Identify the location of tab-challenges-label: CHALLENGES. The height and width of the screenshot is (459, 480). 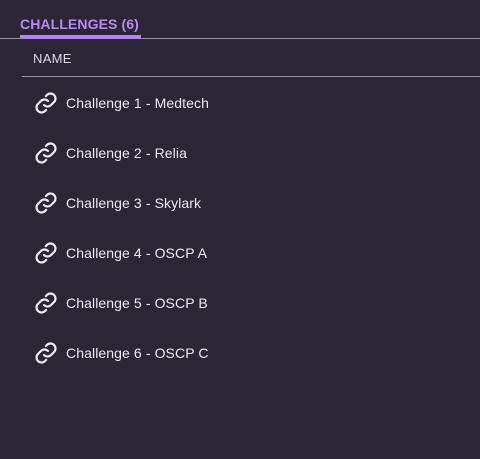
(69, 24).